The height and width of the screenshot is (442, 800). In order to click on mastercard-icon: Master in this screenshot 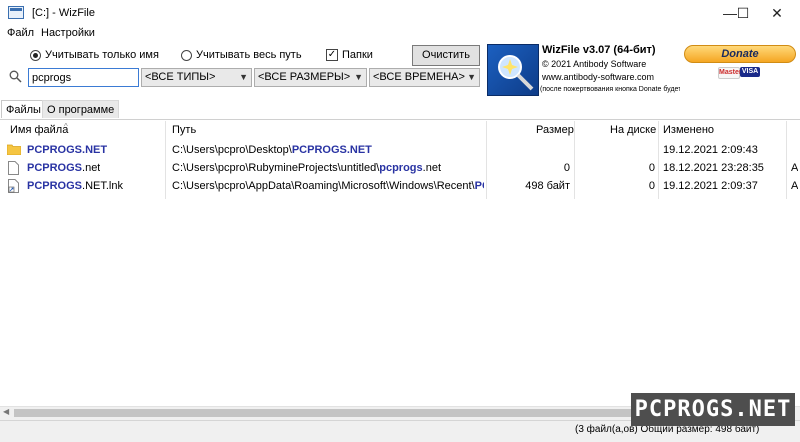, I will do `click(730, 73)`.